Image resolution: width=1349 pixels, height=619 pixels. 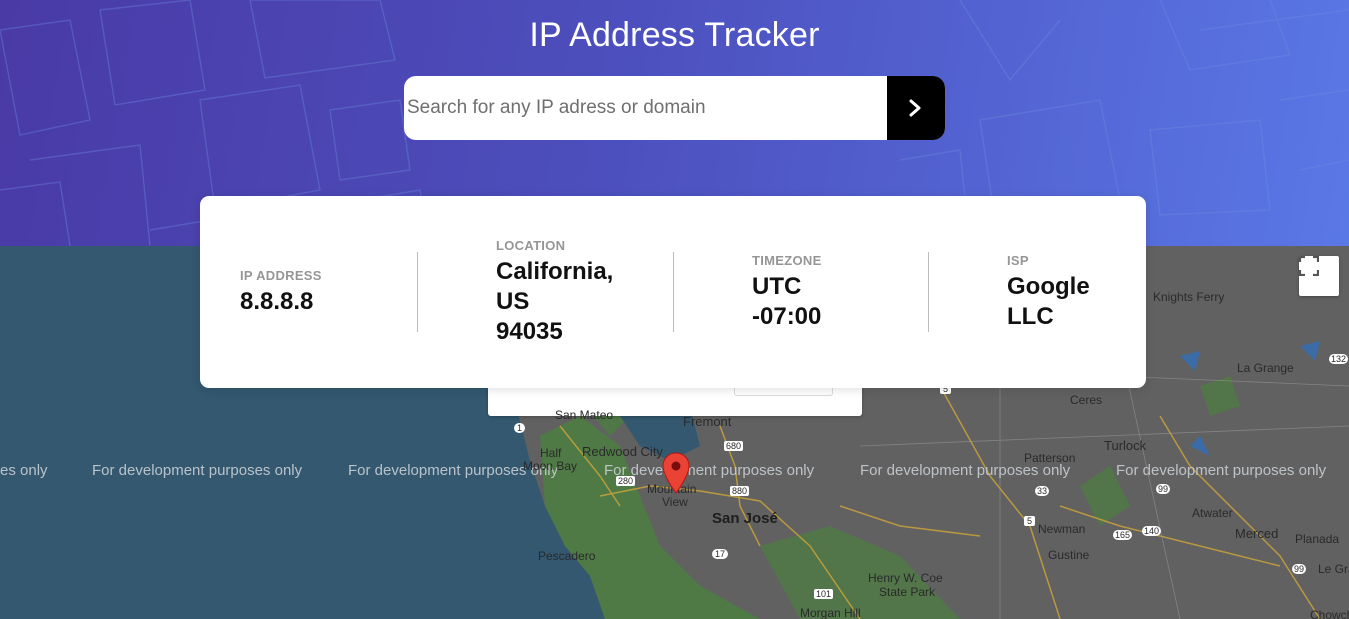 I want to click on timezone-section: TIMEZONE UTC -07:00, so click(x=827, y=292).